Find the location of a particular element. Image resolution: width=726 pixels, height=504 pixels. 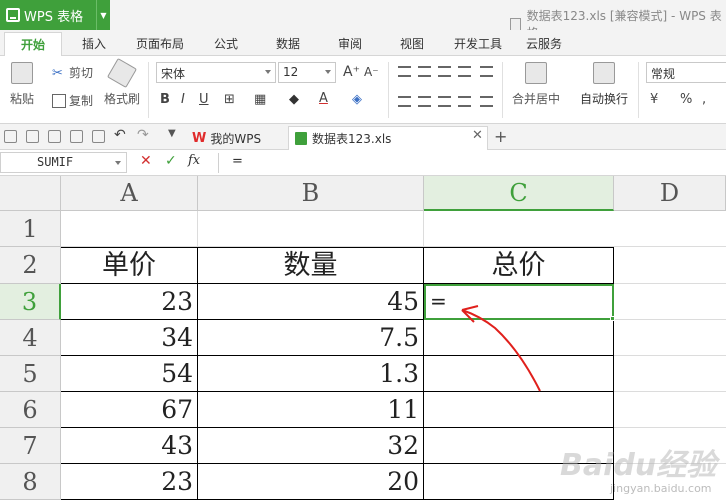

print-icon is located at coordinates (76, 136).